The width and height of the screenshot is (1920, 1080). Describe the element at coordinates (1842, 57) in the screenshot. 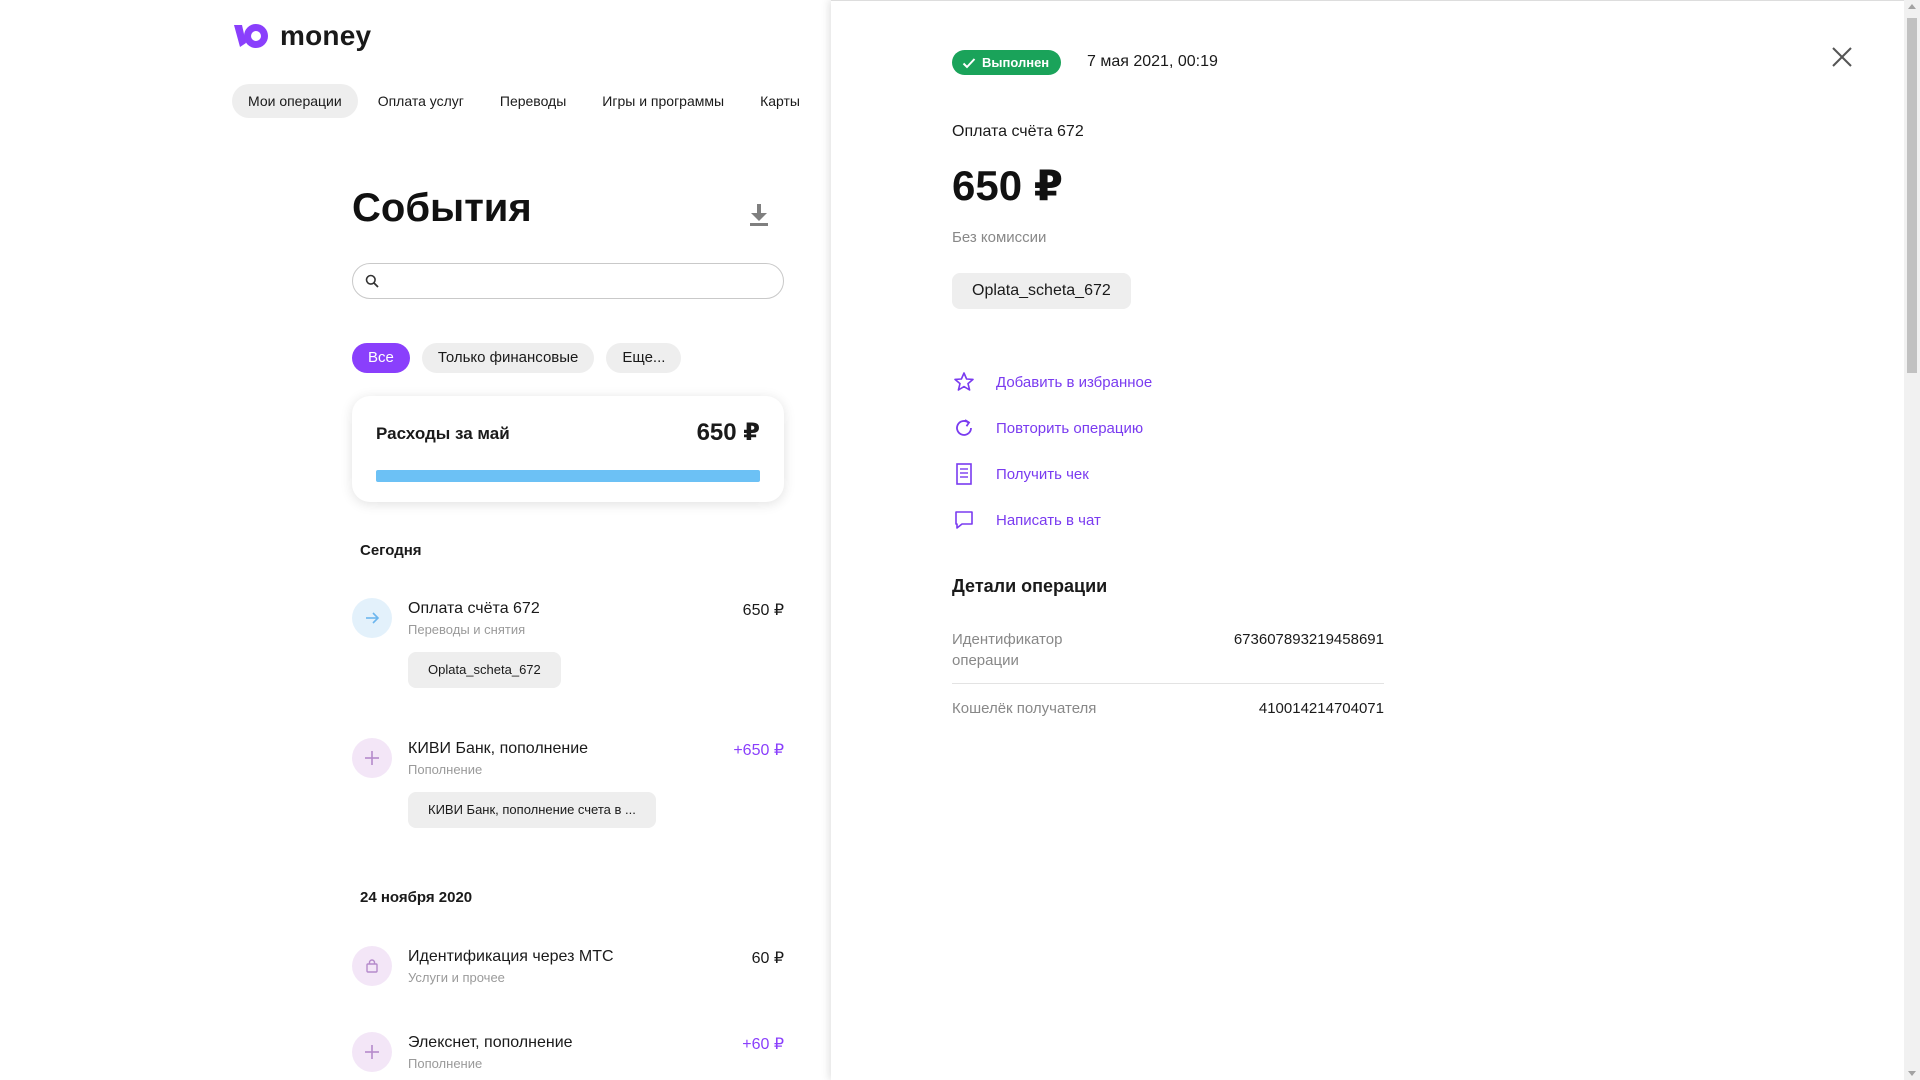

I see `close-icon` at that location.